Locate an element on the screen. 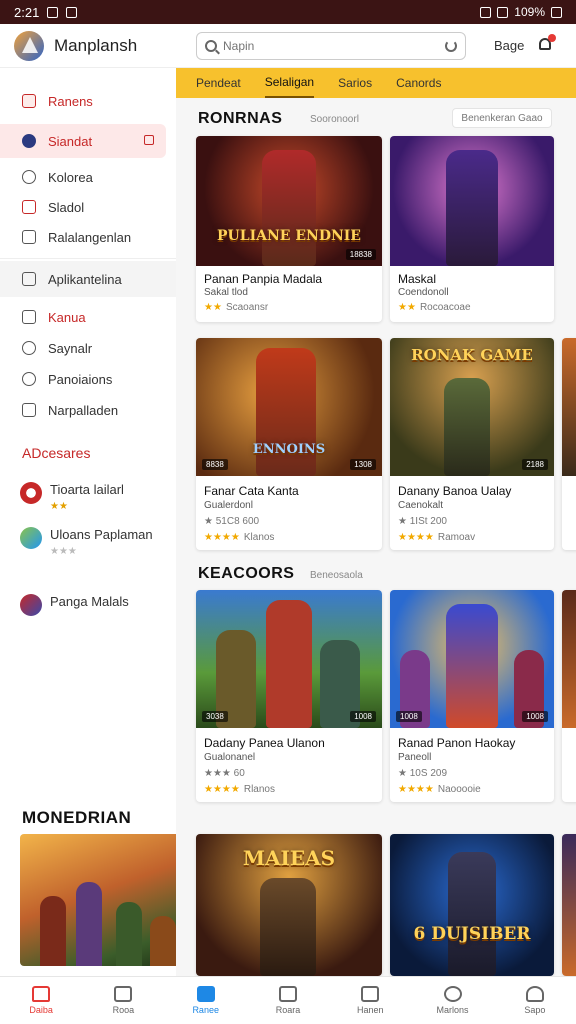 Image resolution: width=576 pixels, height=1024 pixels. profile-icon is located at coordinates (534, 994).